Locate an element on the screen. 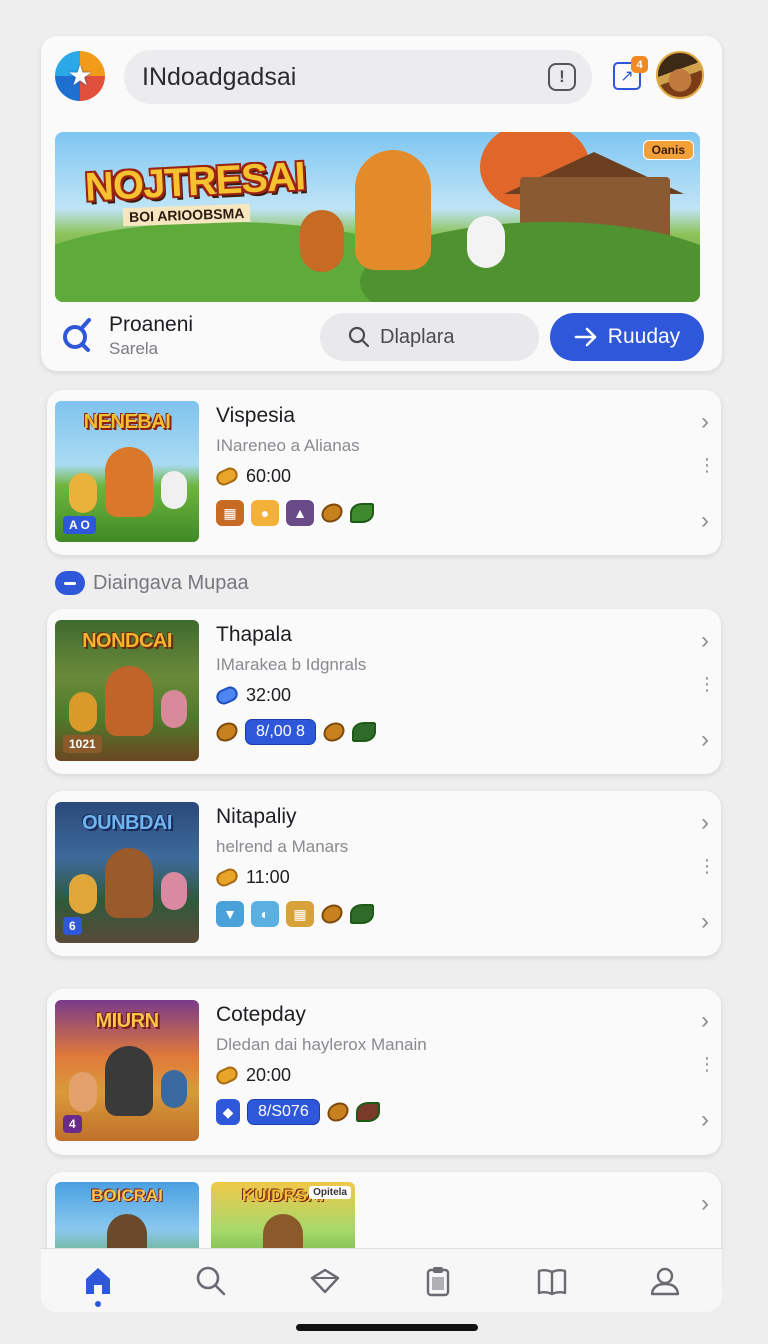  primary-action-label: Ruuday is located at coordinates (644, 336).